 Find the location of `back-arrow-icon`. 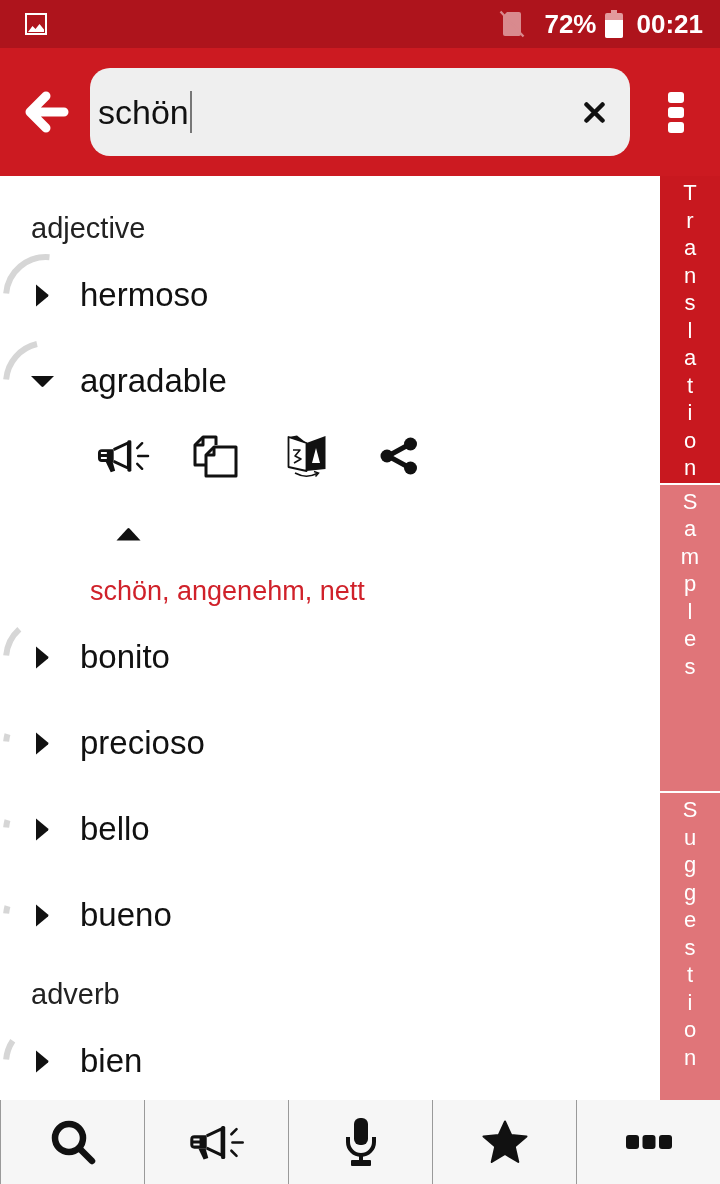

back-arrow-icon is located at coordinates (47, 112).